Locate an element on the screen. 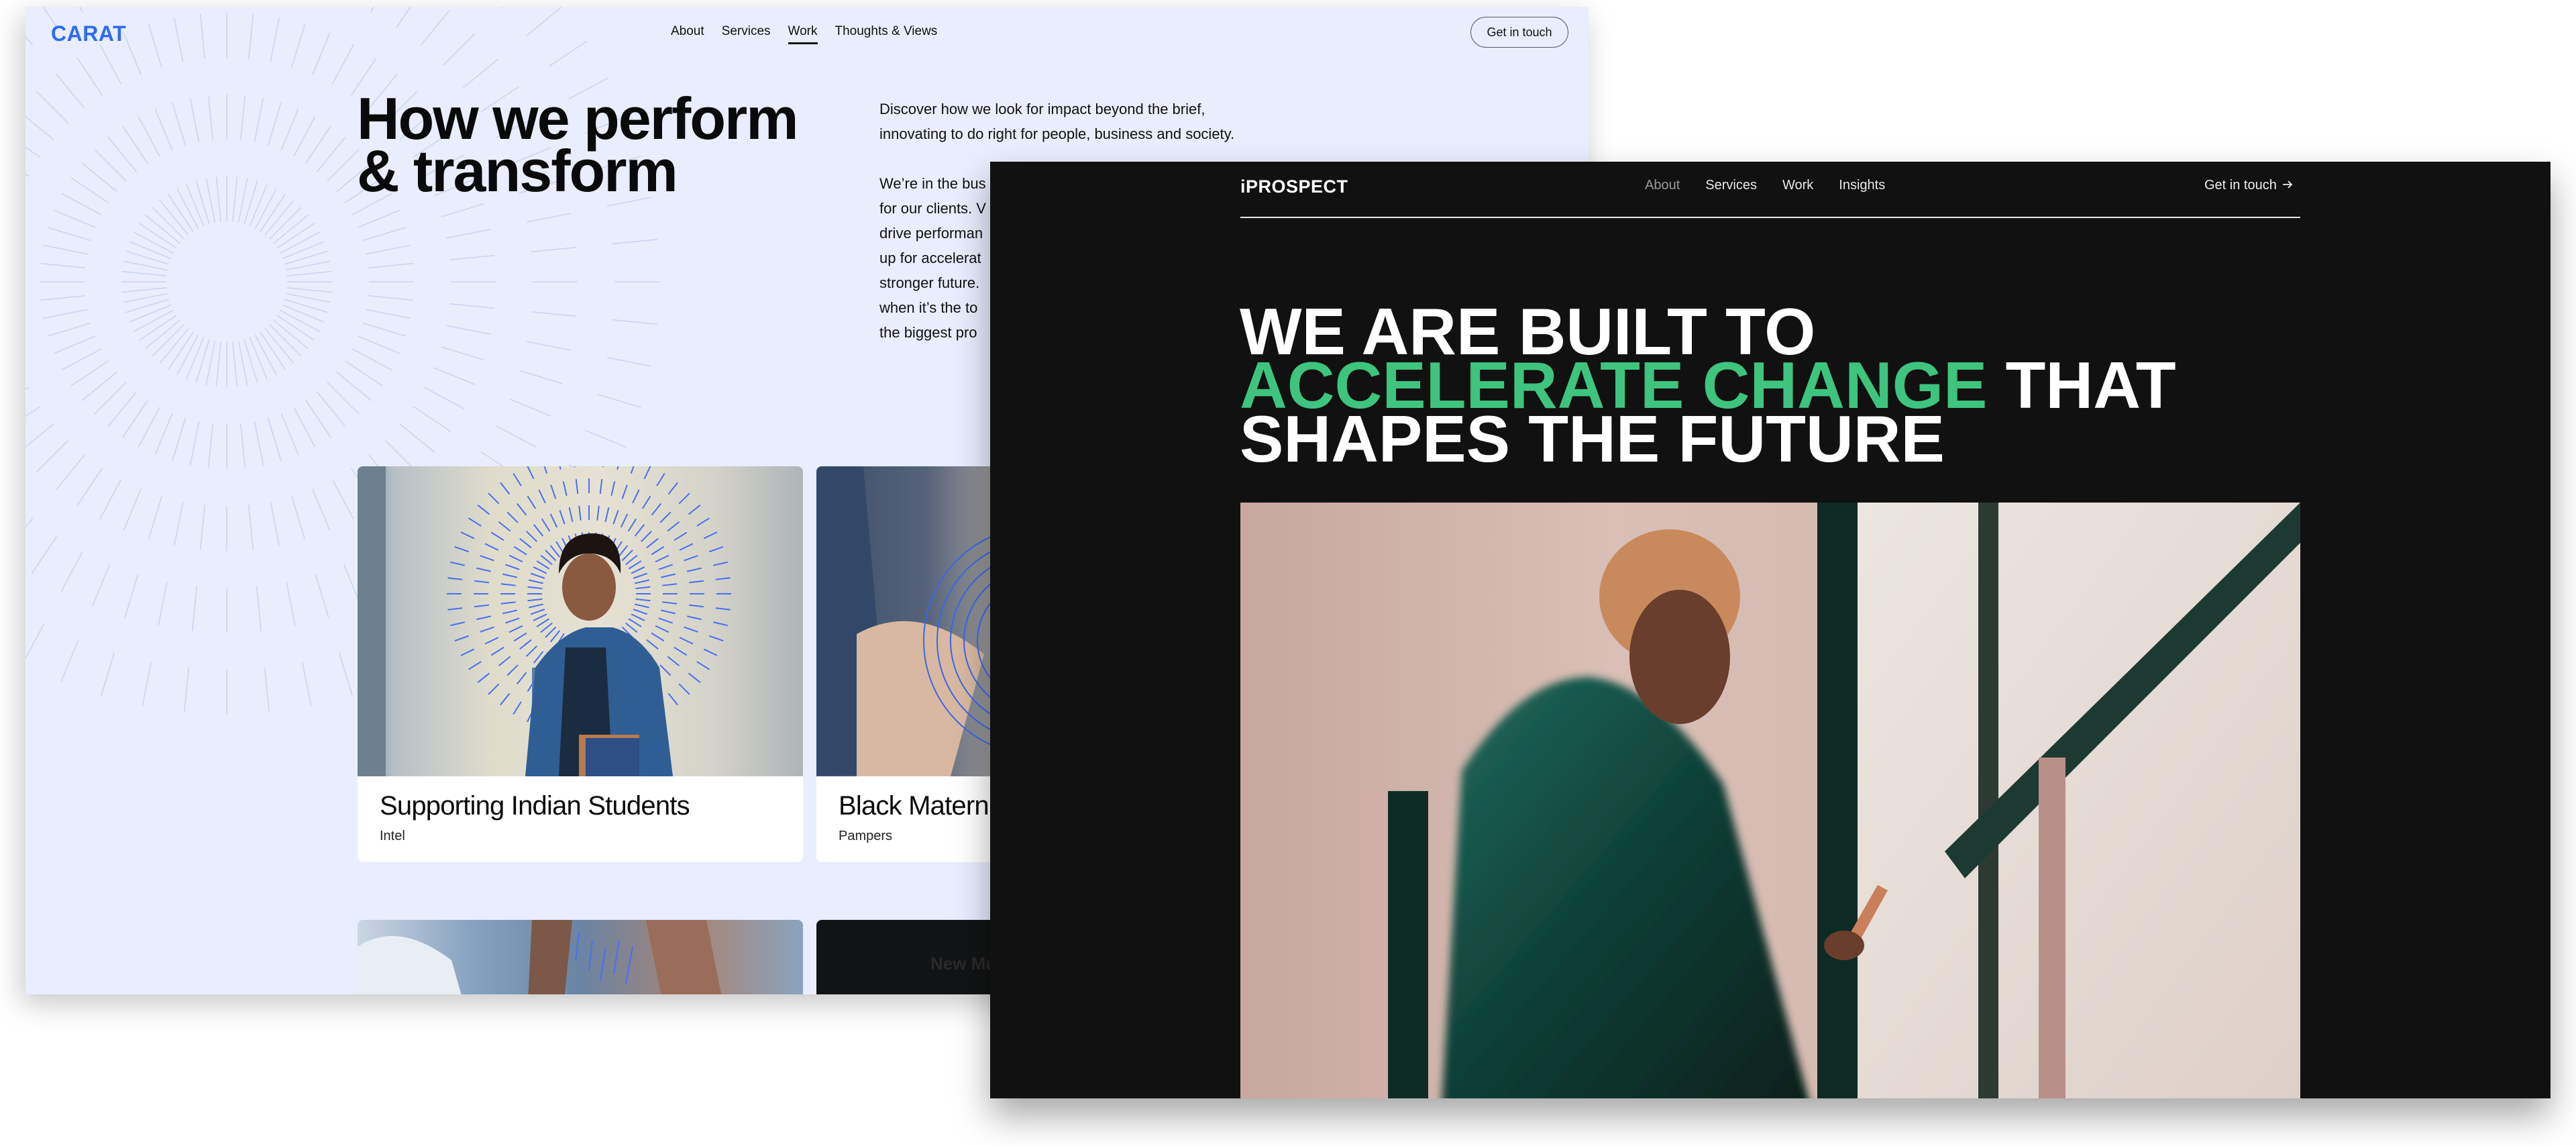 The width and height of the screenshot is (2576, 1146). student-with-books-photo is located at coordinates (580, 621).